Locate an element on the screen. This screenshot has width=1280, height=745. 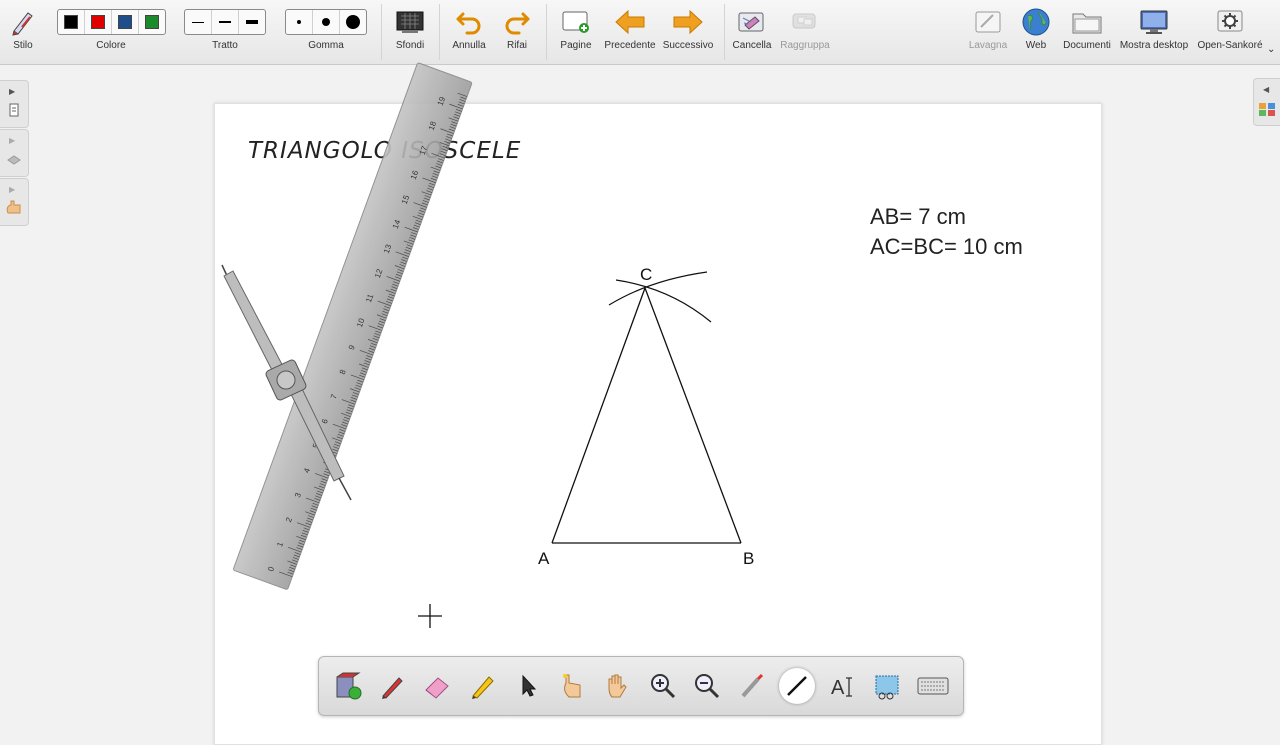
compass-pencil-tip is located at coordinates (345, 489).